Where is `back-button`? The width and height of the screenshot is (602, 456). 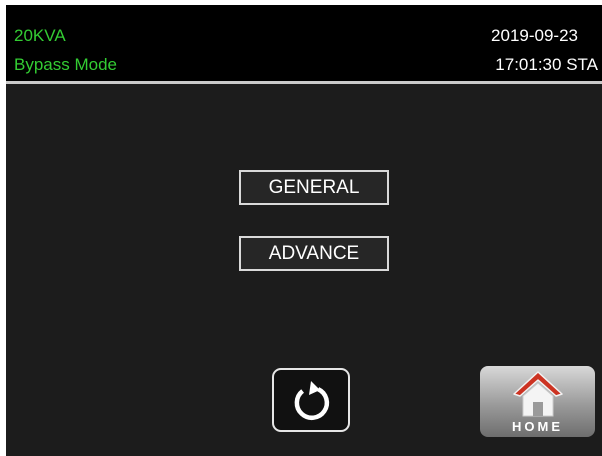 back-button is located at coordinates (311, 400).